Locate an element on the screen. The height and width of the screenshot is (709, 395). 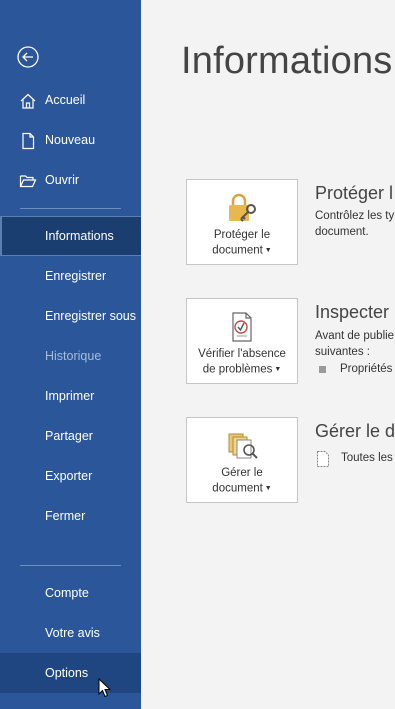
page-title: Informations is located at coordinates (287, 61).